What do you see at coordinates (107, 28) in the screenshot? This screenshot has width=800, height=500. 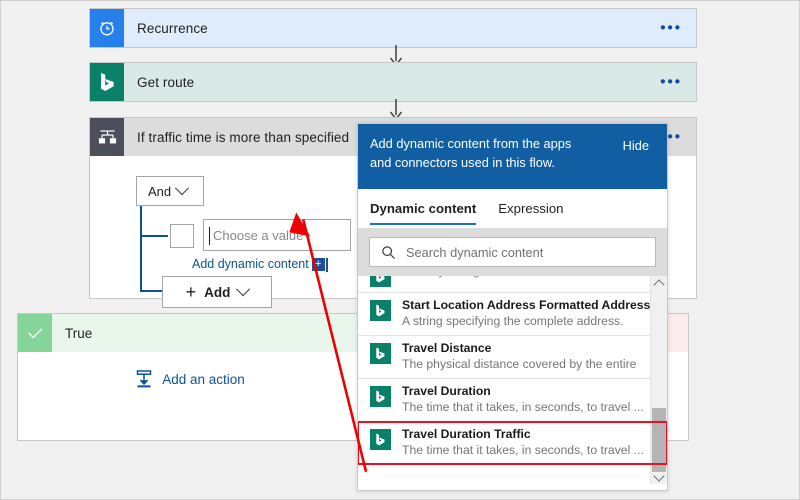 I see `clock-icon` at bounding box center [107, 28].